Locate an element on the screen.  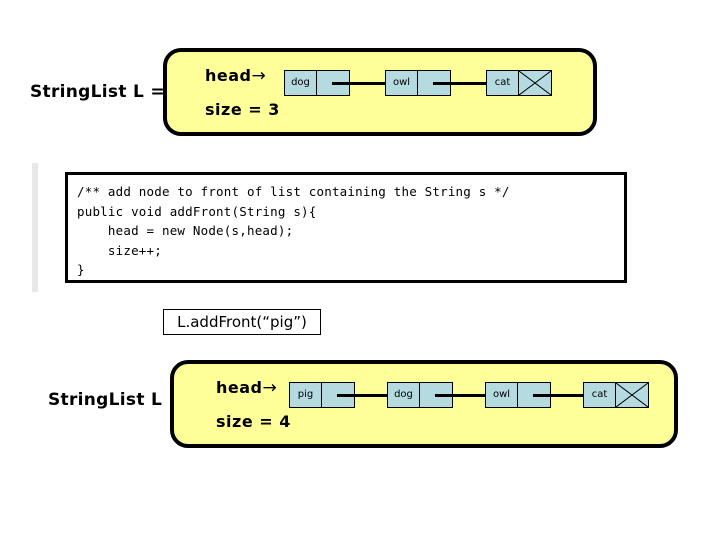
after-head-field: head→ is located at coordinates (246, 388).